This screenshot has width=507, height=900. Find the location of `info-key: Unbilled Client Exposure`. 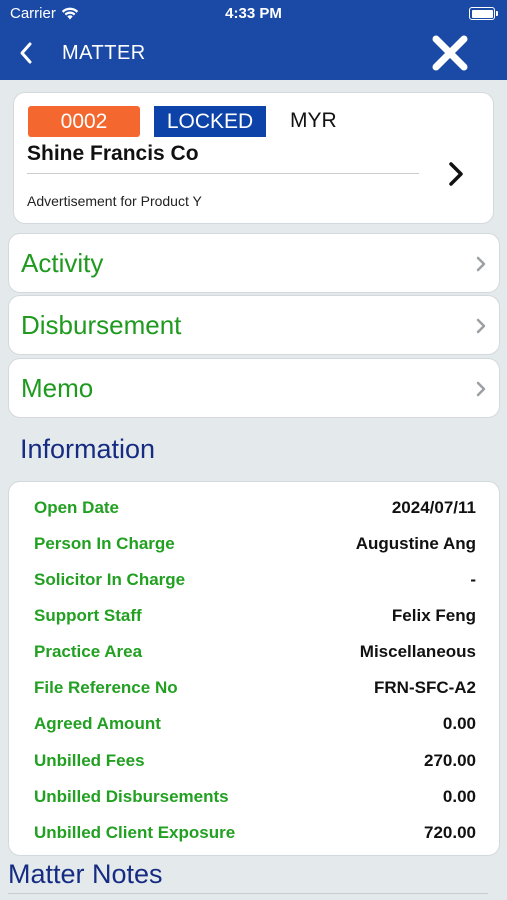

info-key: Unbilled Client Exposure is located at coordinates (135, 832).